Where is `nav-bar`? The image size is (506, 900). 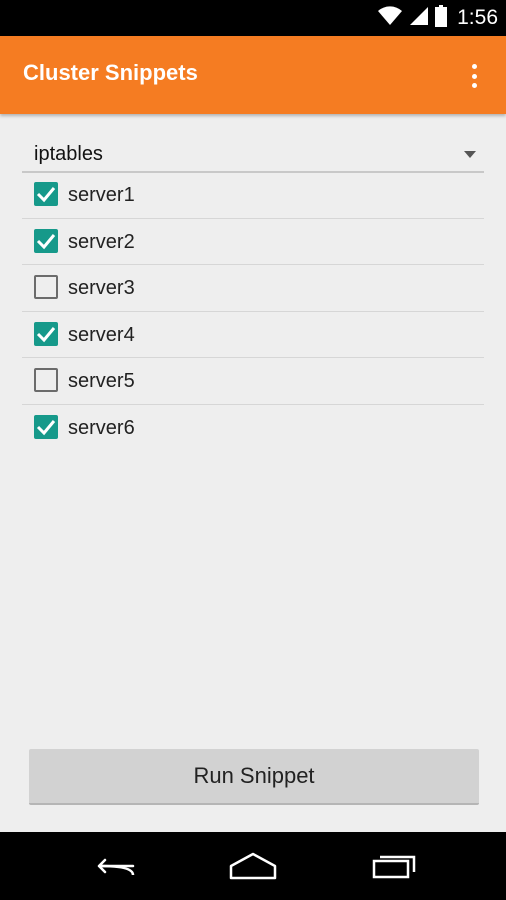 nav-bar is located at coordinates (253, 866).